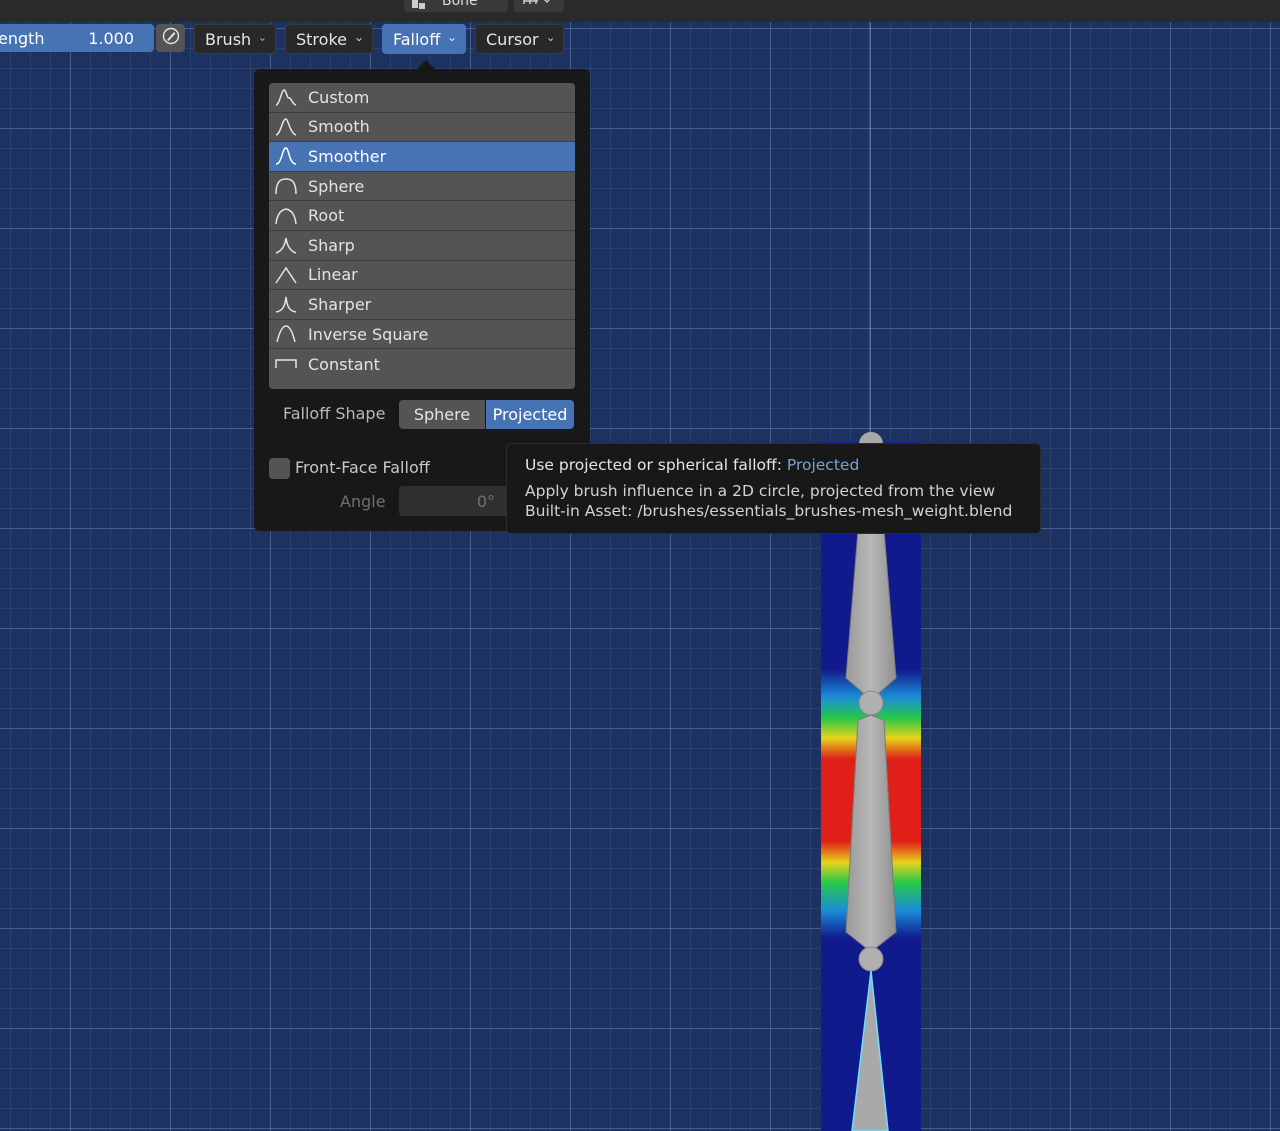 The width and height of the screenshot is (1280, 1131). What do you see at coordinates (823, 465) in the screenshot?
I see `tooltip-title-value: Projected` at bounding box center [823, 465].